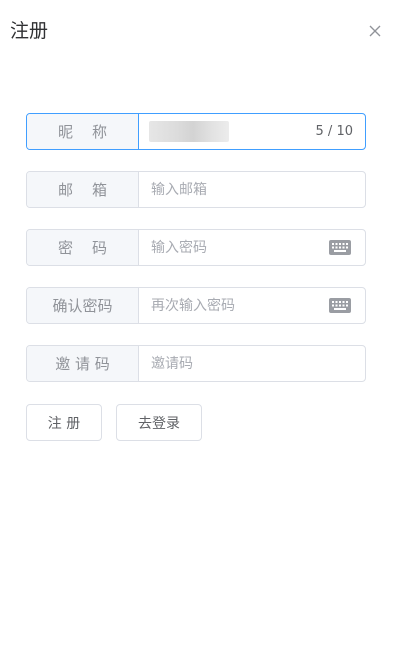 This screenshot has height=651, width=400. Describe the element at coordinates (375, 31) in the screenshot. I see `close-icon` at that location.